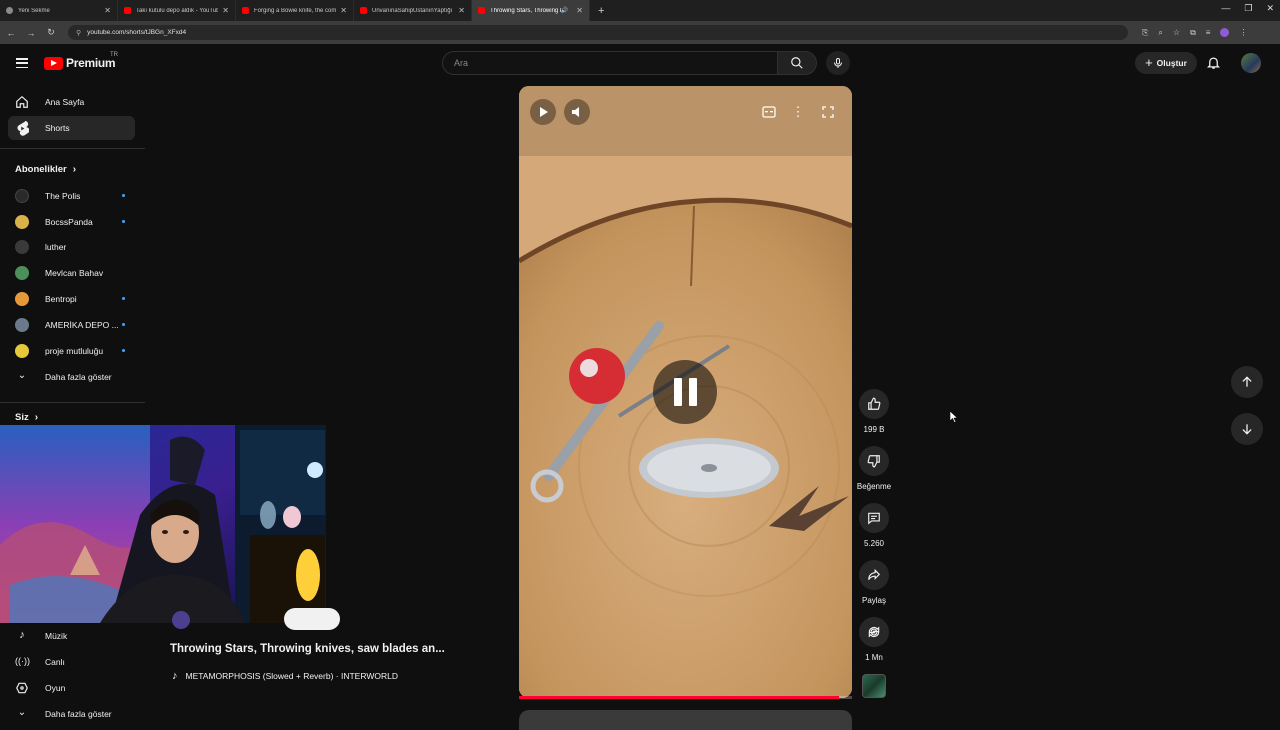 The image size is (1280, 730). Describe the element at coordinates (1149, 62) in the screenshot. I see `plus-icon: +` at that location.